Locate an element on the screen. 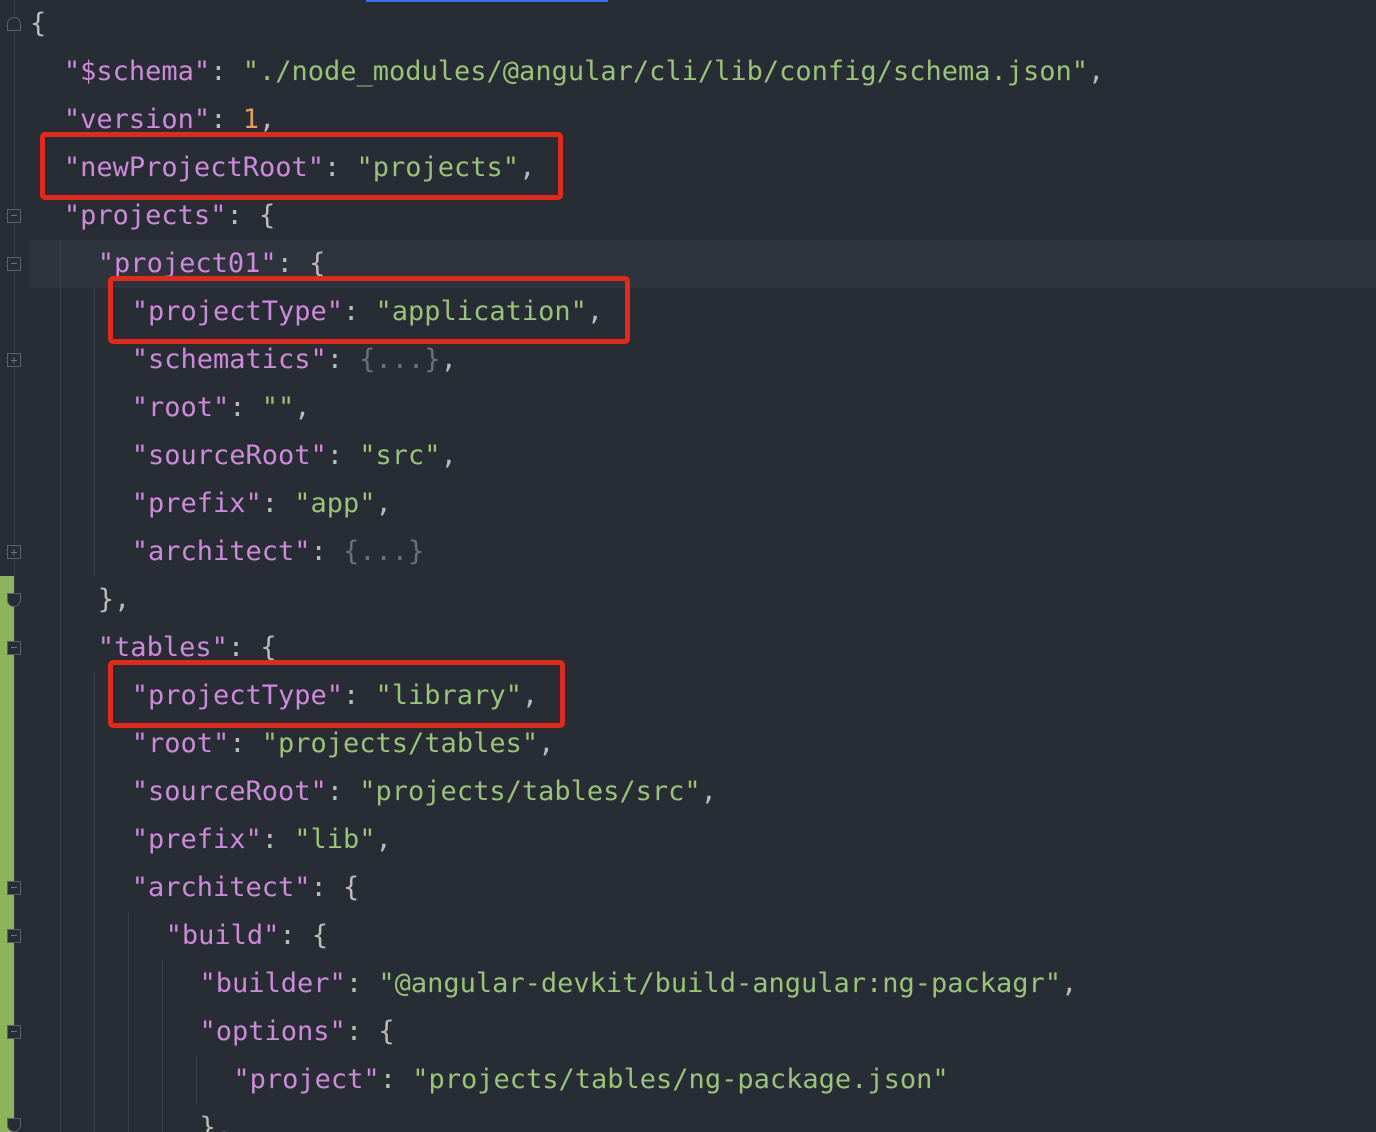 The height and width of the screenshot is (1132, 1376). json-punctuation: }, is located at coordinates (216, 1122).